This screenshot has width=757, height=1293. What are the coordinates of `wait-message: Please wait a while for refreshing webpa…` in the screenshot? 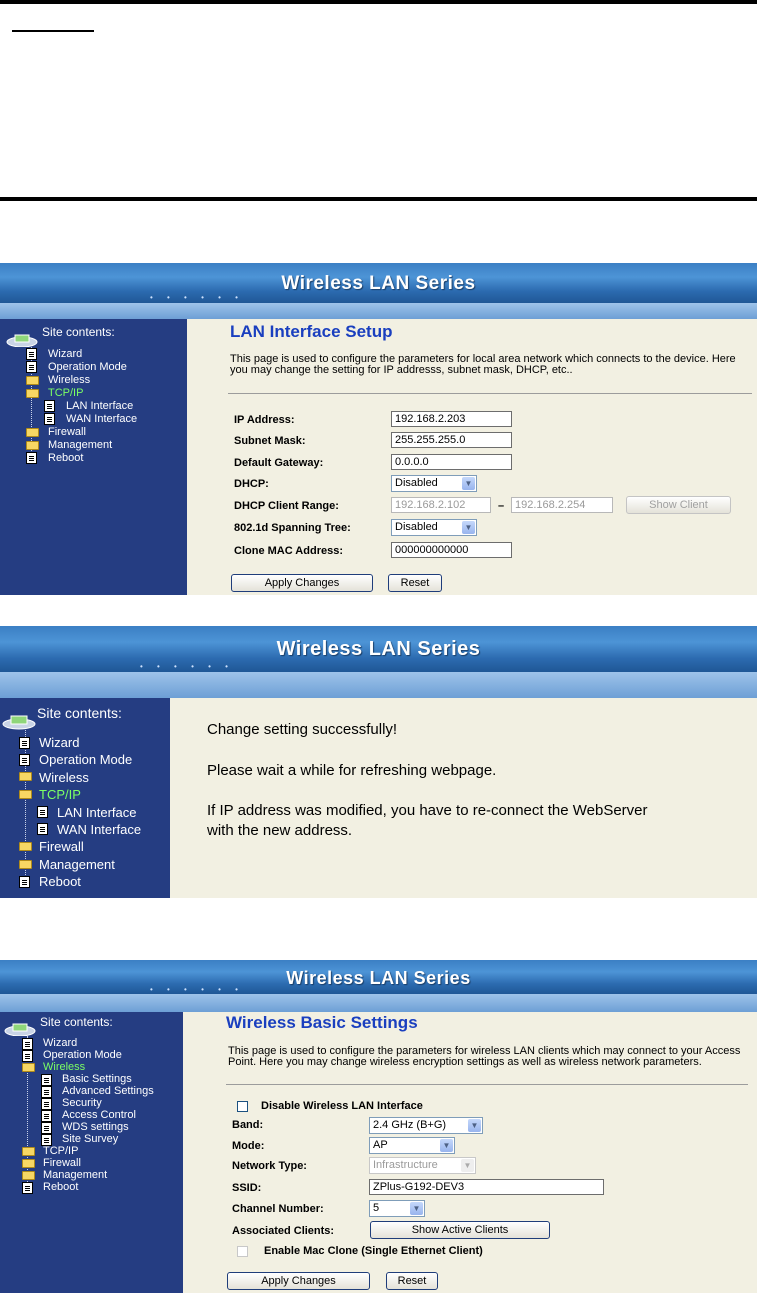 It's located at (352, 770).